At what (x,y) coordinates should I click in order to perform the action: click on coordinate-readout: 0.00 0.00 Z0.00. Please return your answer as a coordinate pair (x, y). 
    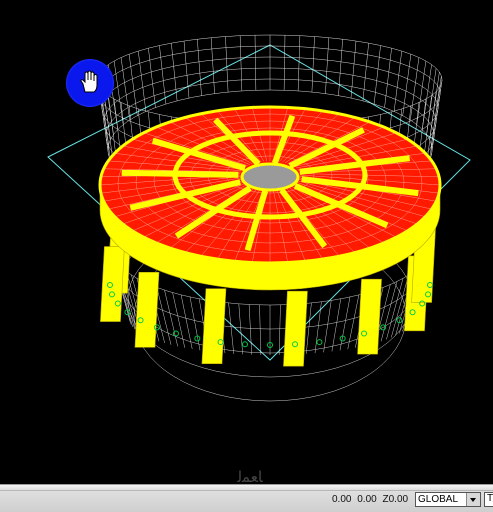
    Looking at the image, I should click on (371, 499).